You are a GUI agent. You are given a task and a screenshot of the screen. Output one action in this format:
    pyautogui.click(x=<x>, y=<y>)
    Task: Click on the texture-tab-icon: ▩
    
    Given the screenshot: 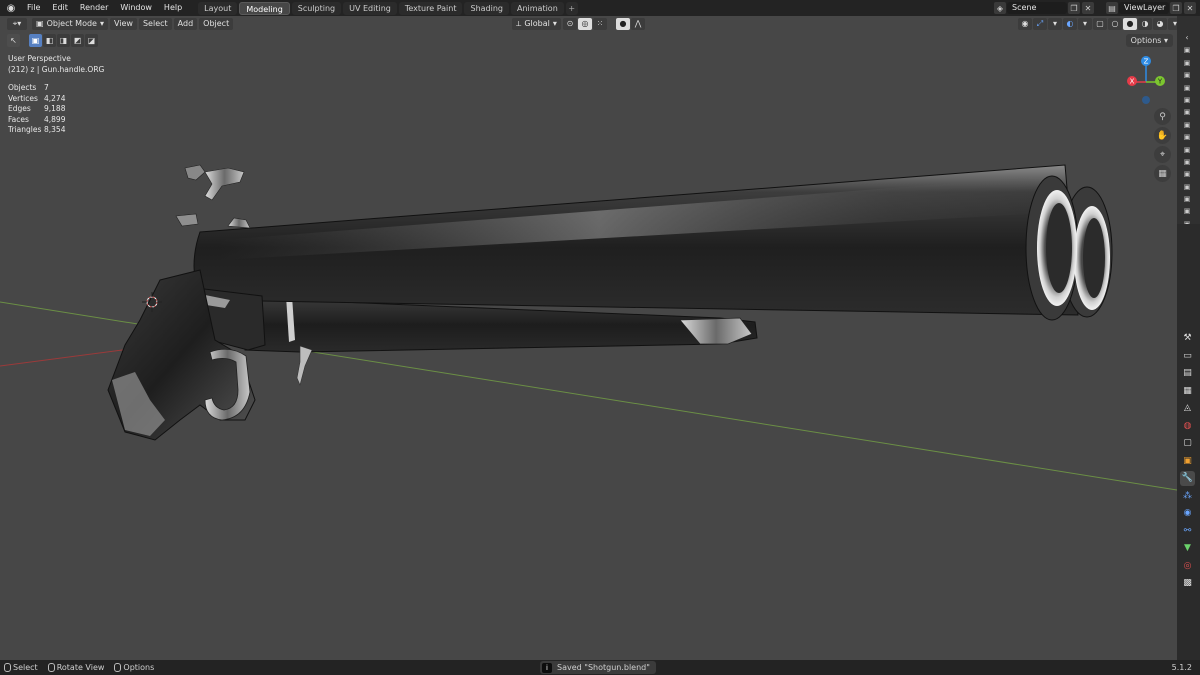 What is the action you would take?
    pyautogui.click(x=1187, y=583)
    